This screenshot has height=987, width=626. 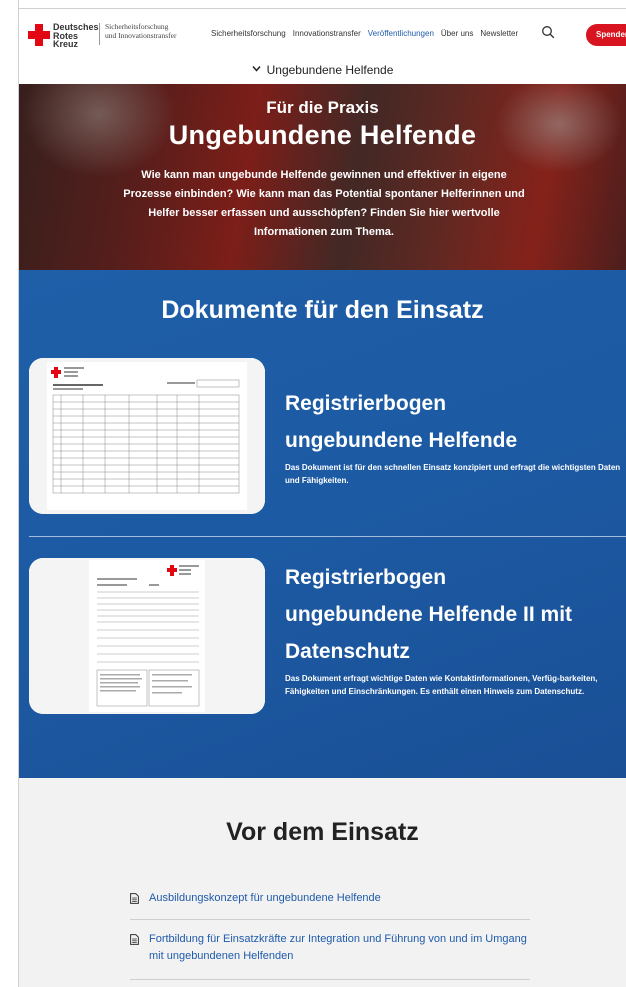 What do you see at coordinates (499, 33) in the screenshot?
I see `nav-item-newsletter: Newsletter` at bounding box center [499, 33].